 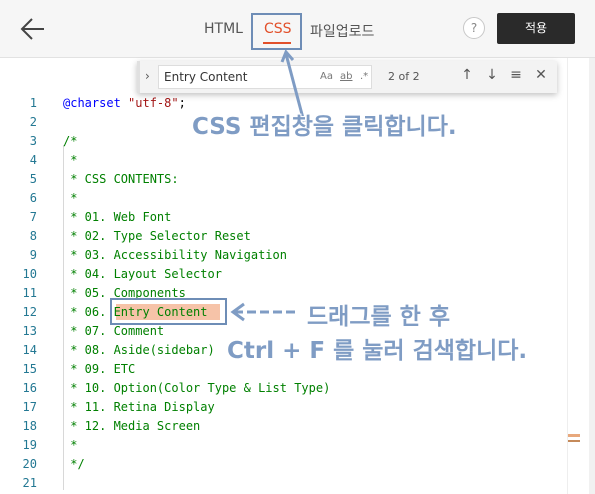 I want to click on regex-option: .*, so click(x=364, y=76).